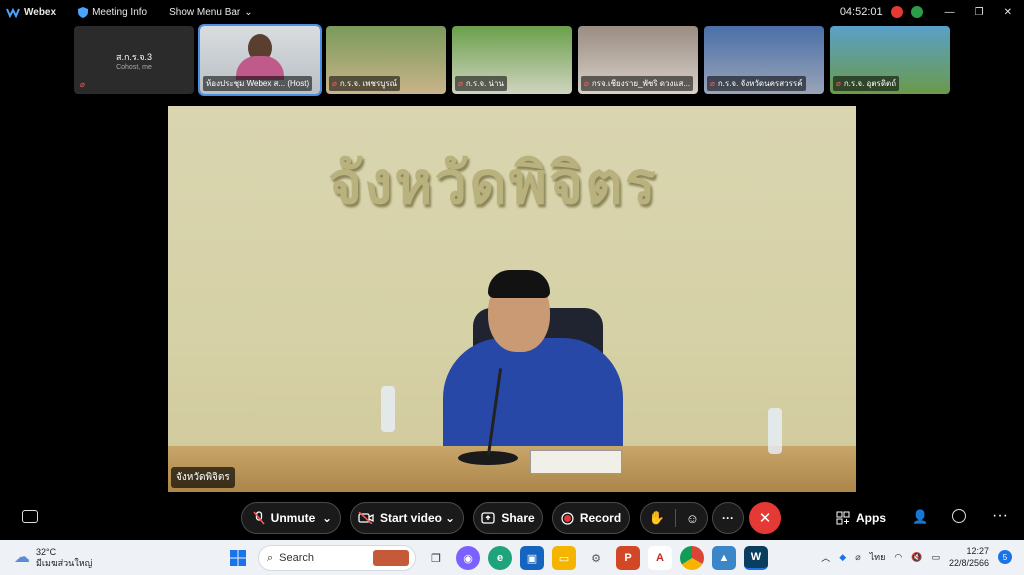 This screenshot has height=575, width=1024. I want to click on participant-name: ก.ร.จ. จังหวัดนครสวรรค์, so click(760, 83).